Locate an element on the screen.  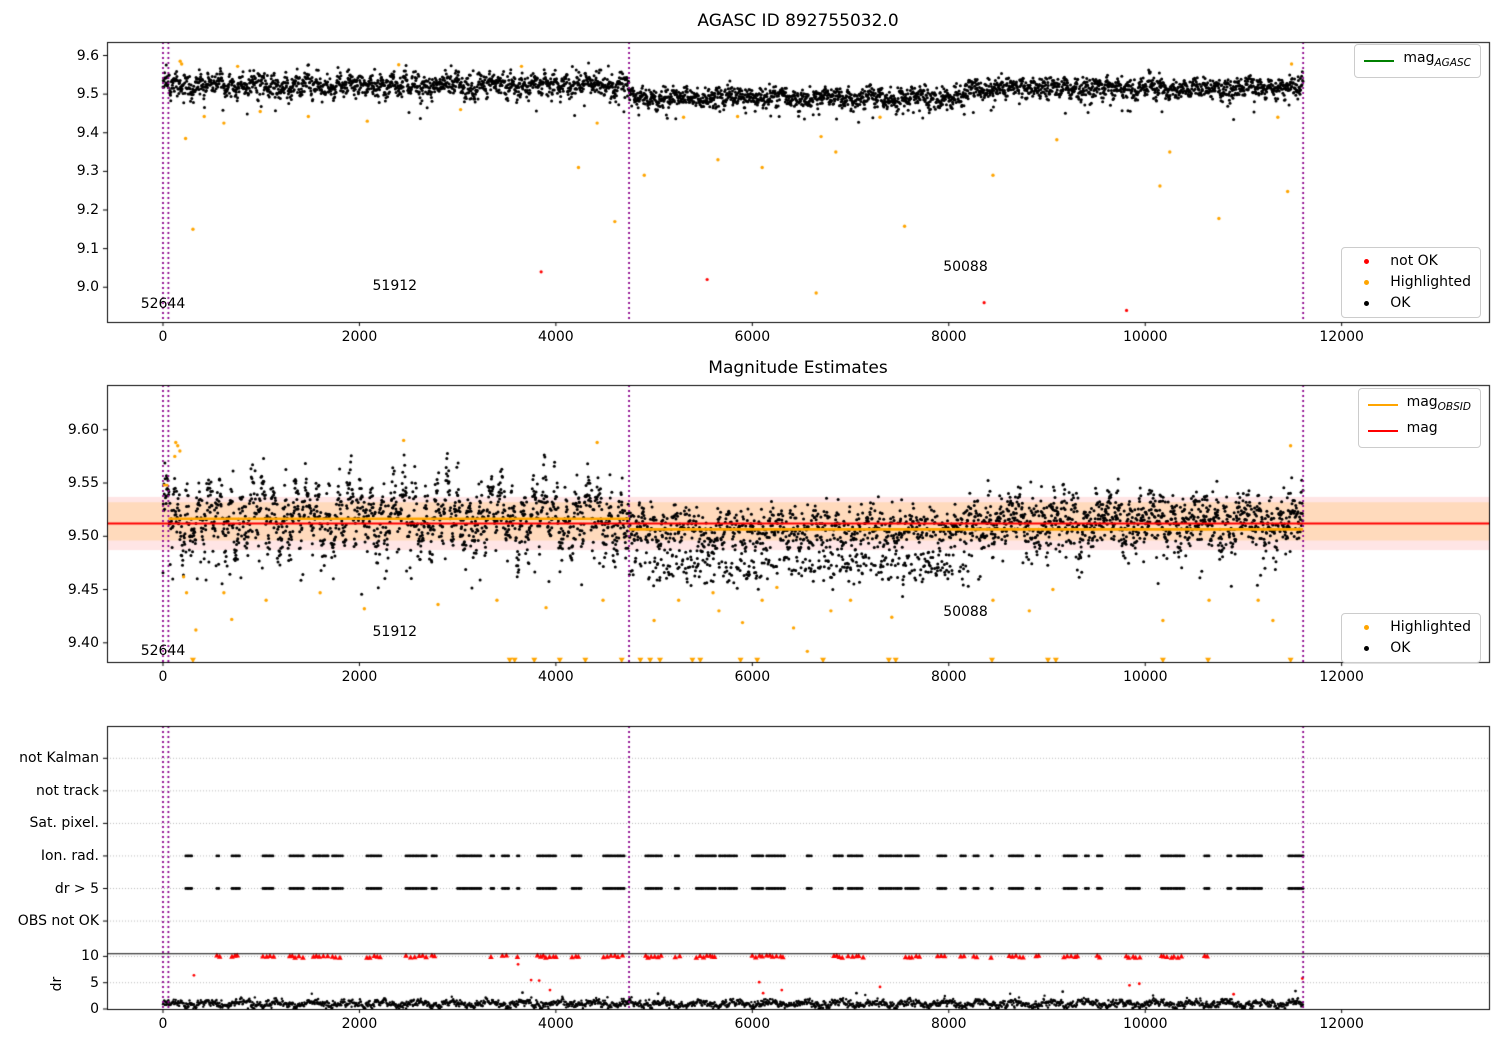
legend-row-mag-agasc: magAGASC is located at coordinates (1417, 61).